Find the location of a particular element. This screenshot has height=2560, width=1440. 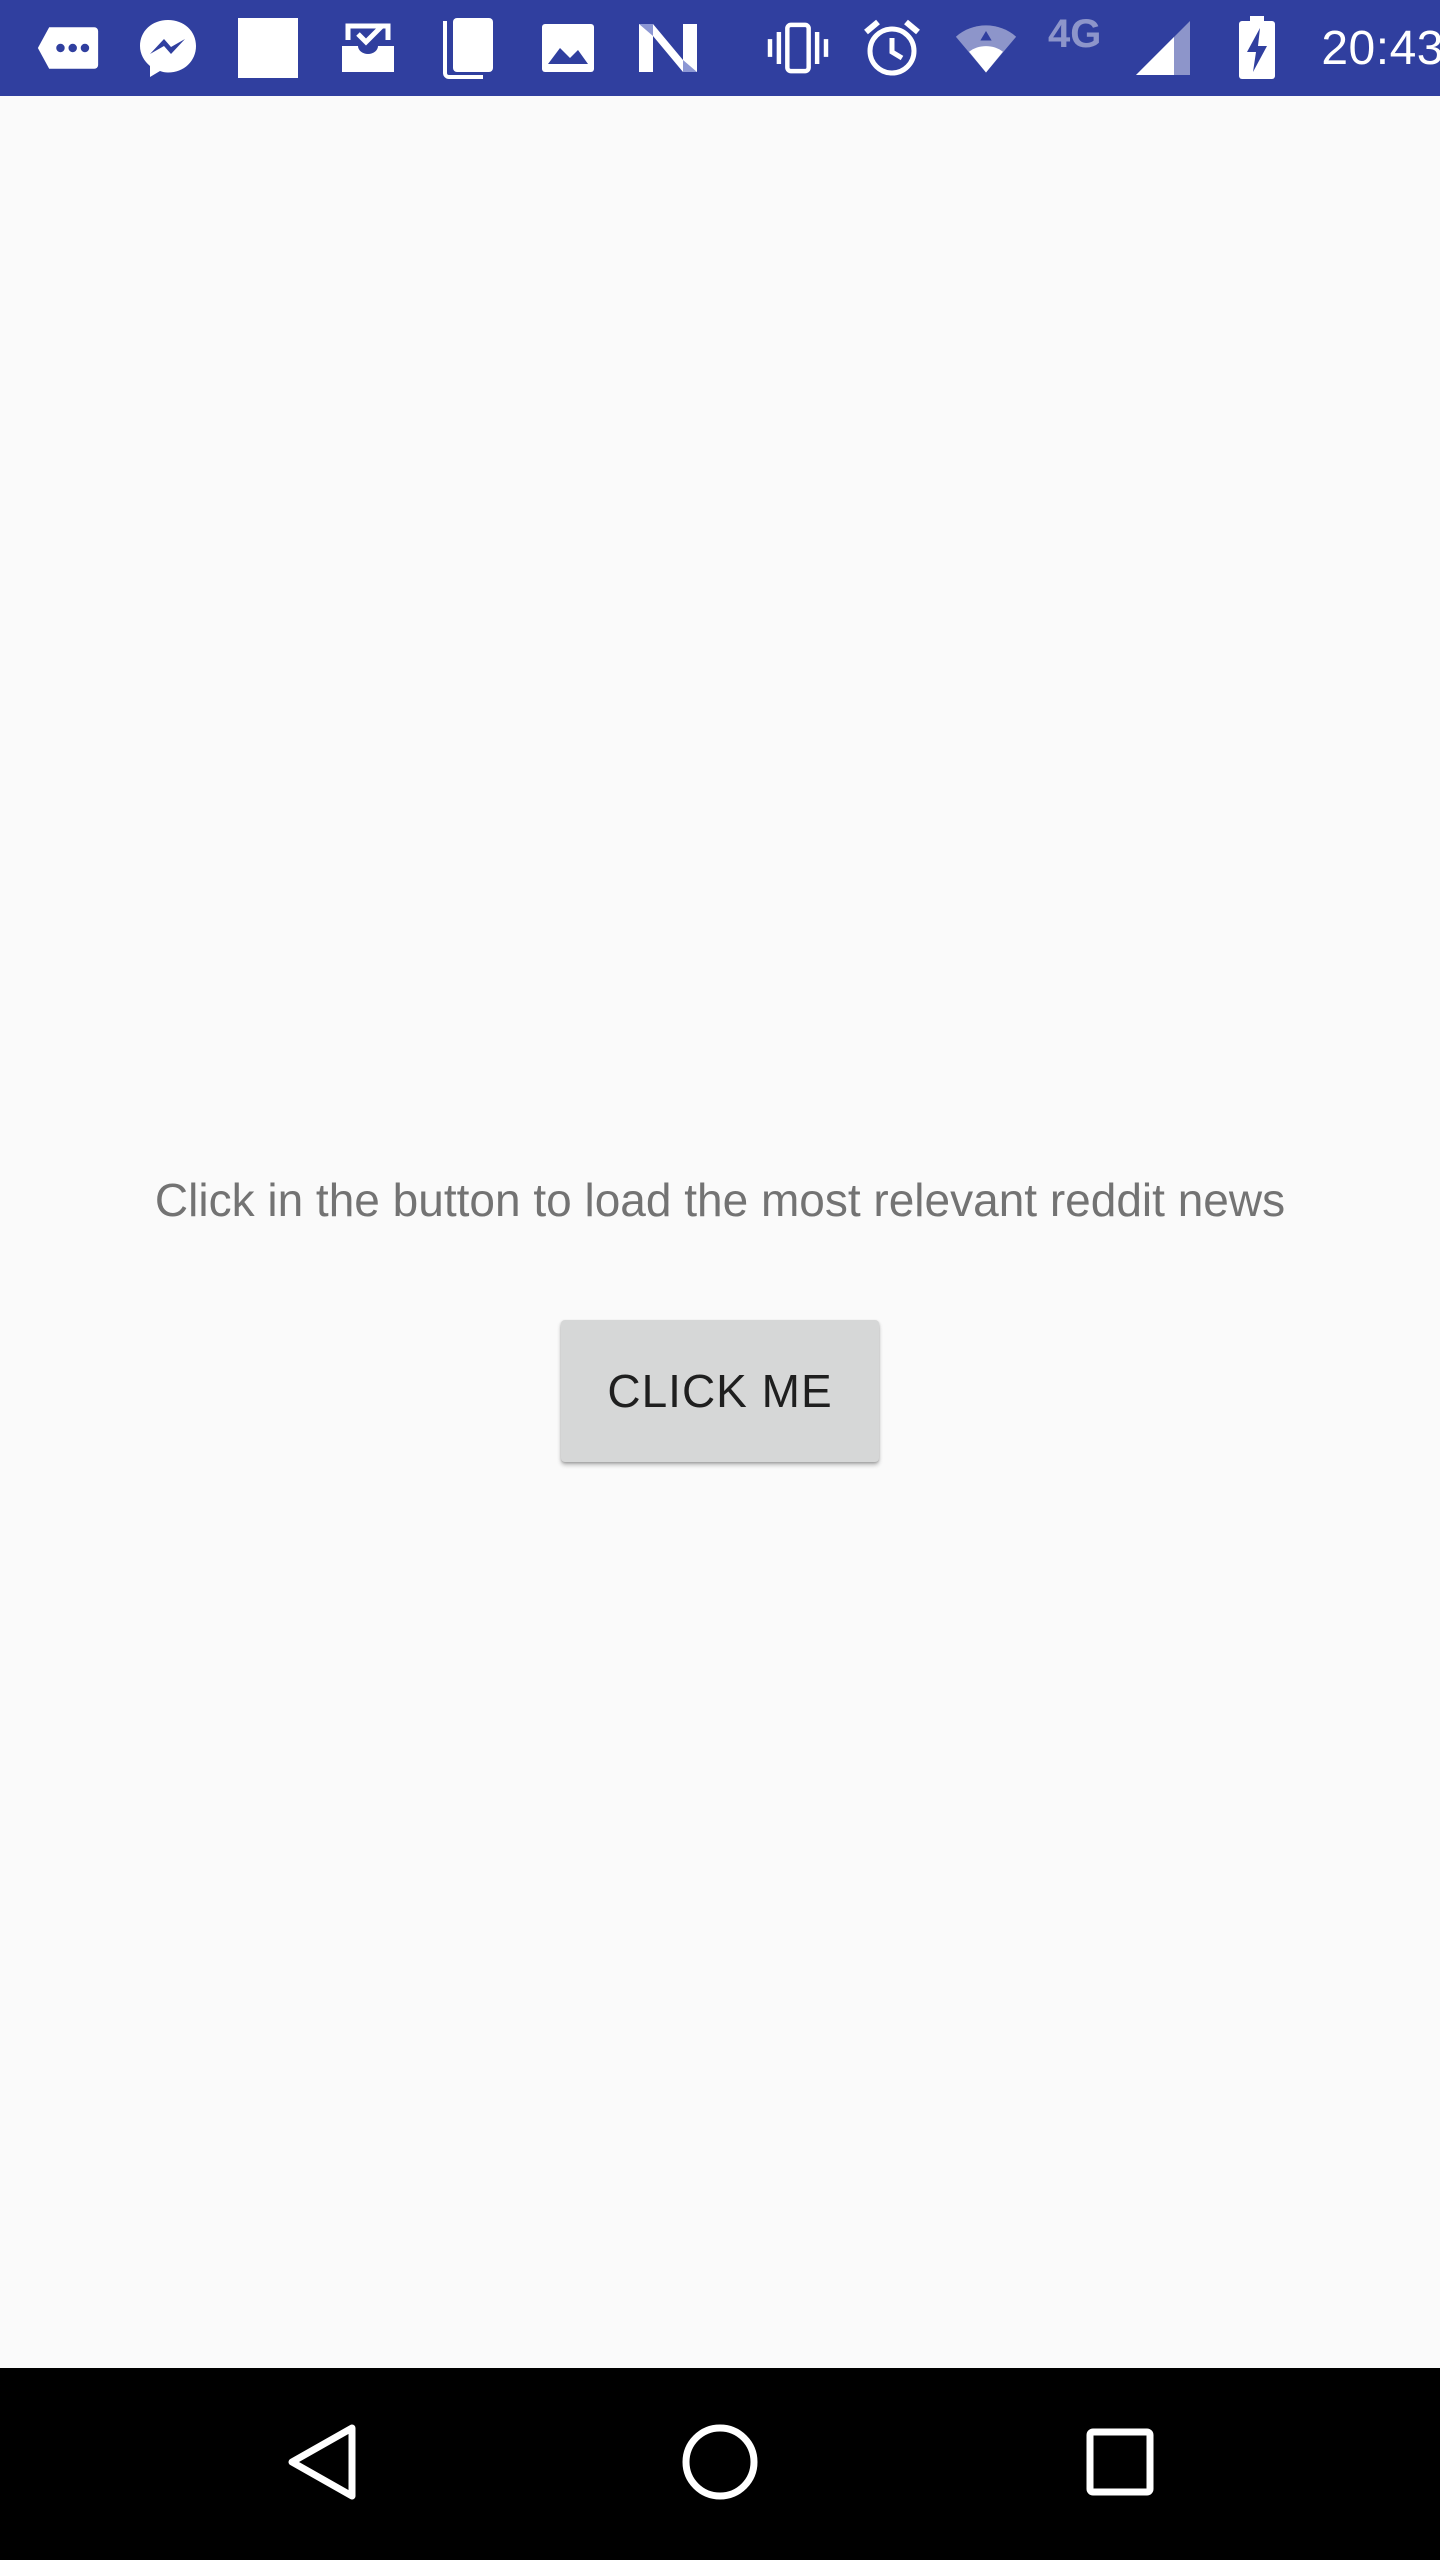

cell-signal-icon is located at coordinates (1163, 48).